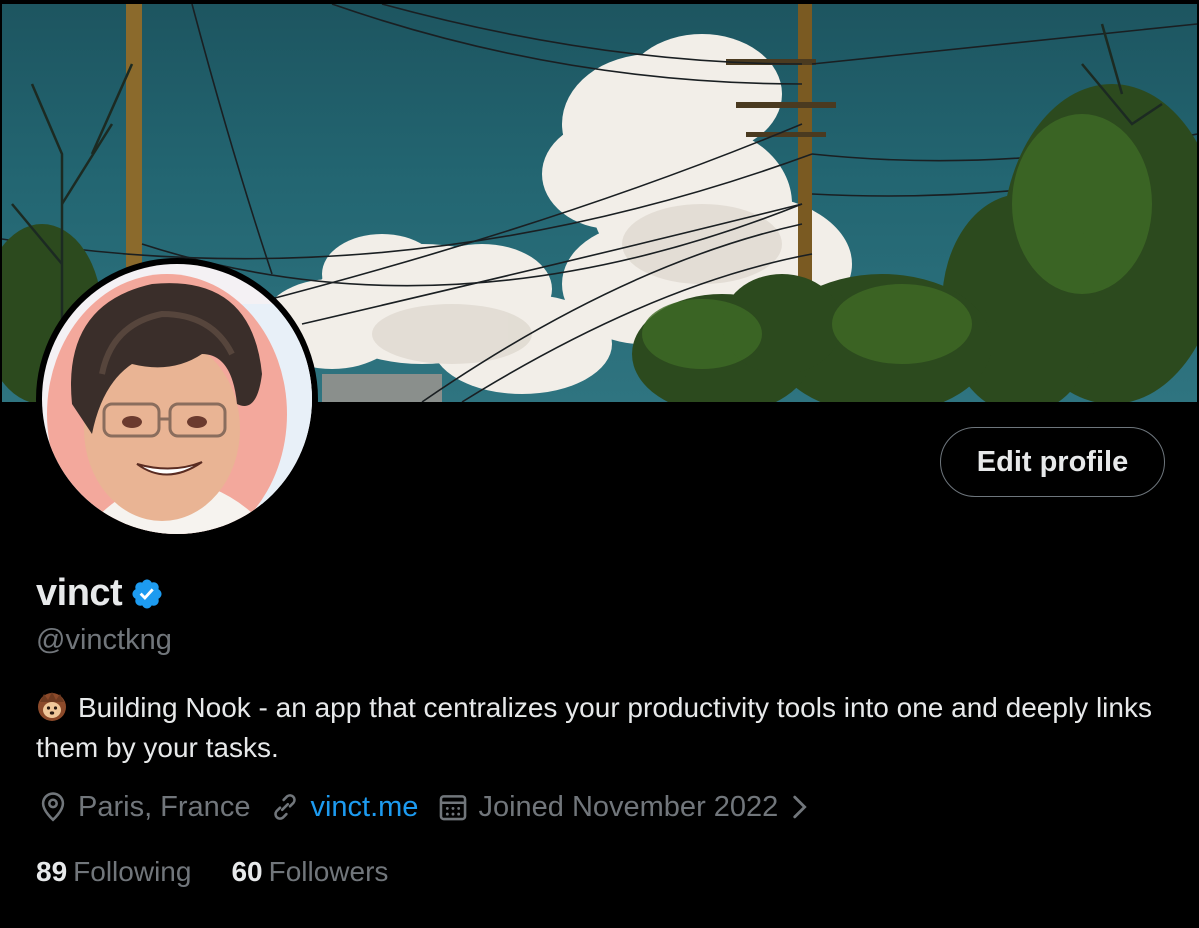 Image resolution: width=1199 pixels, height=928 pixels. I want to click on chevron-right-icon, so click(800, 807).